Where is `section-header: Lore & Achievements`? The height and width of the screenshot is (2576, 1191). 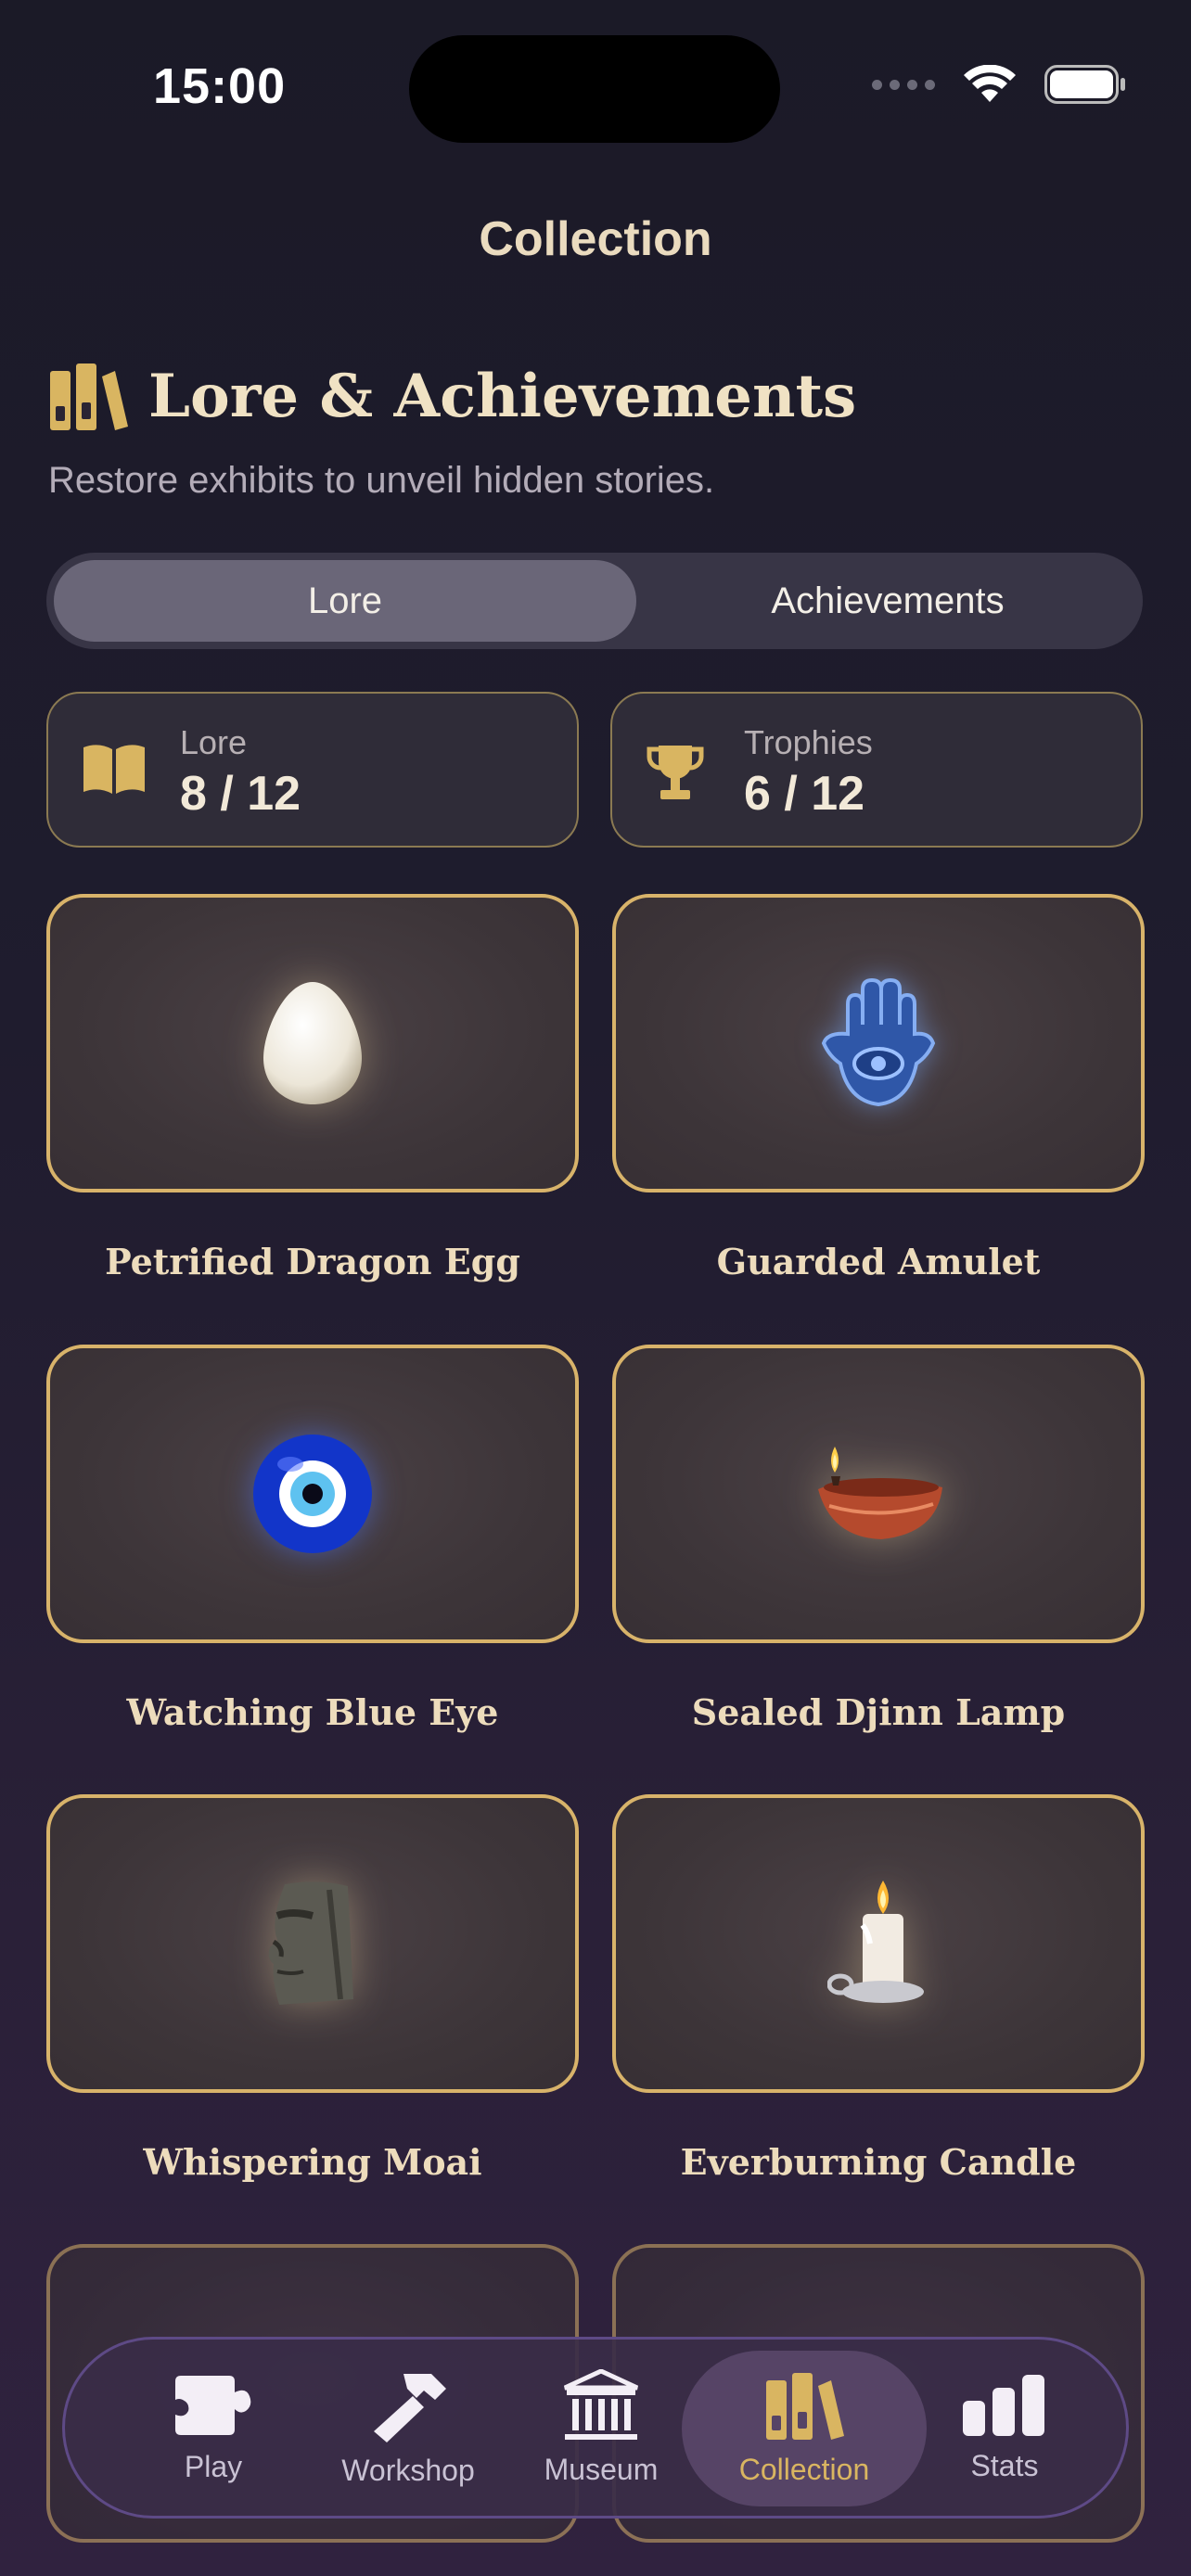 section-header: Lore & Achievements is located at coordinates (452, 396).